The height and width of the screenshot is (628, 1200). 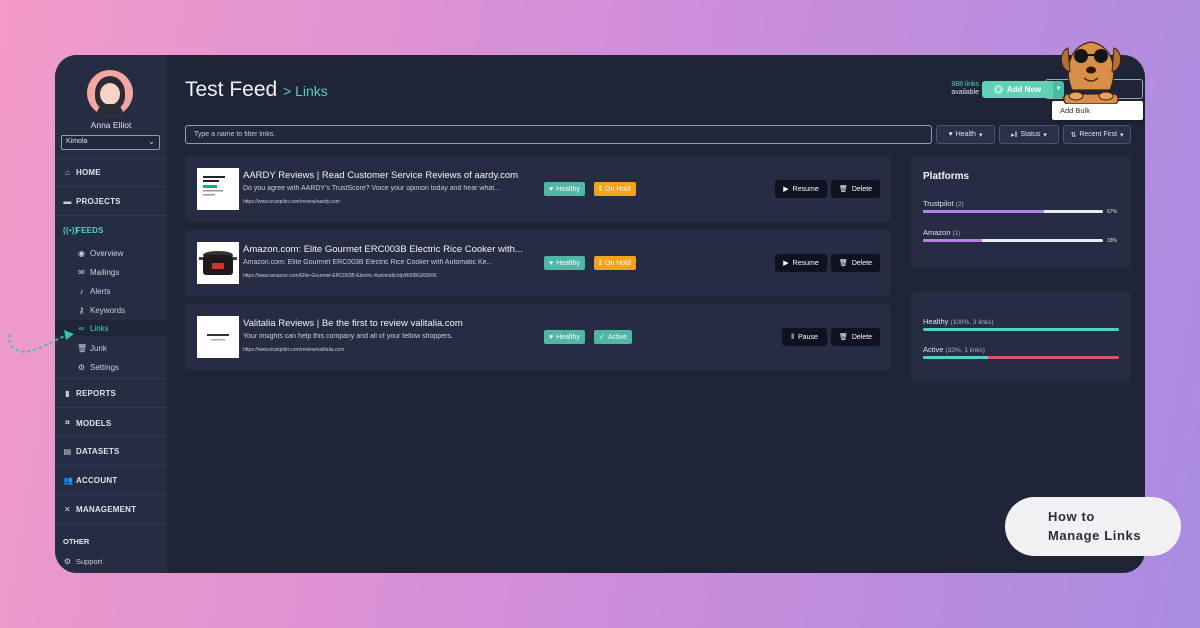 I want to click on healthy-bar, so click(x=1021, y=329).